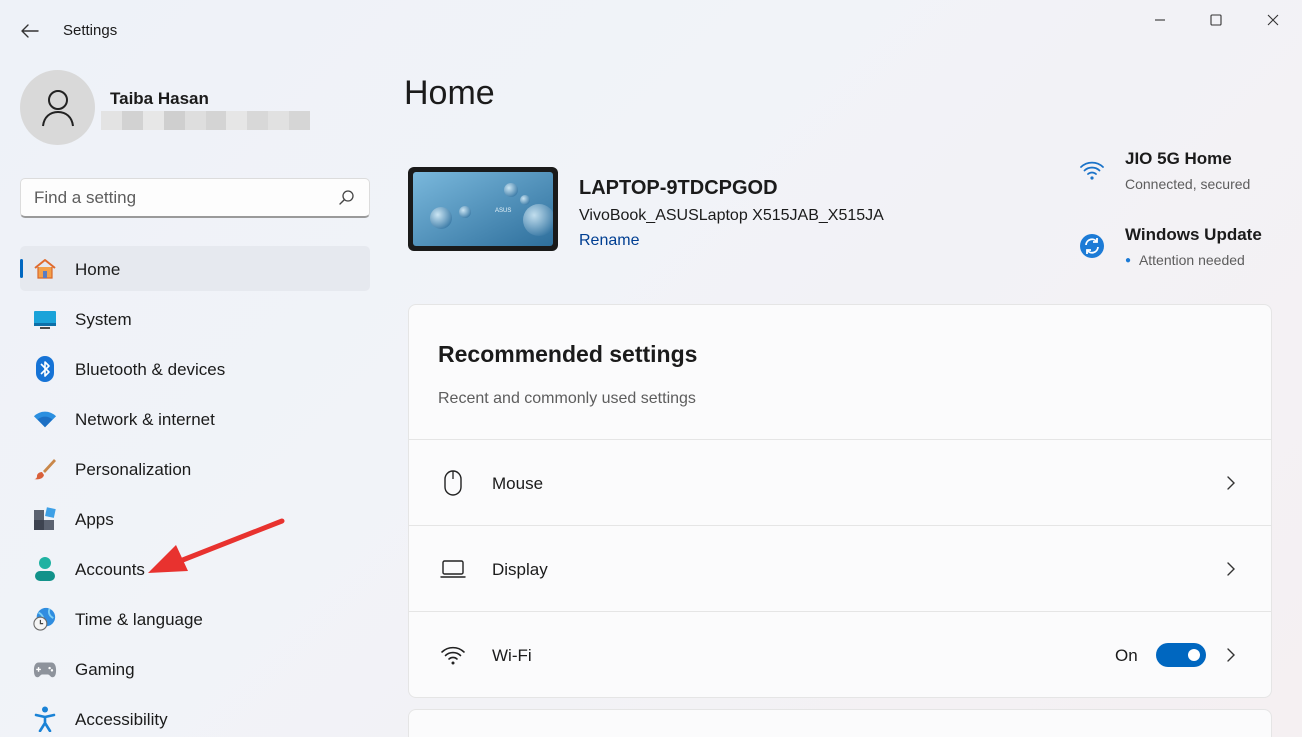  What do you see at coordinates (139, 619) in the screenshot?
I see `sidebar-item-label: Time & language` at bounding box center [139, 619].